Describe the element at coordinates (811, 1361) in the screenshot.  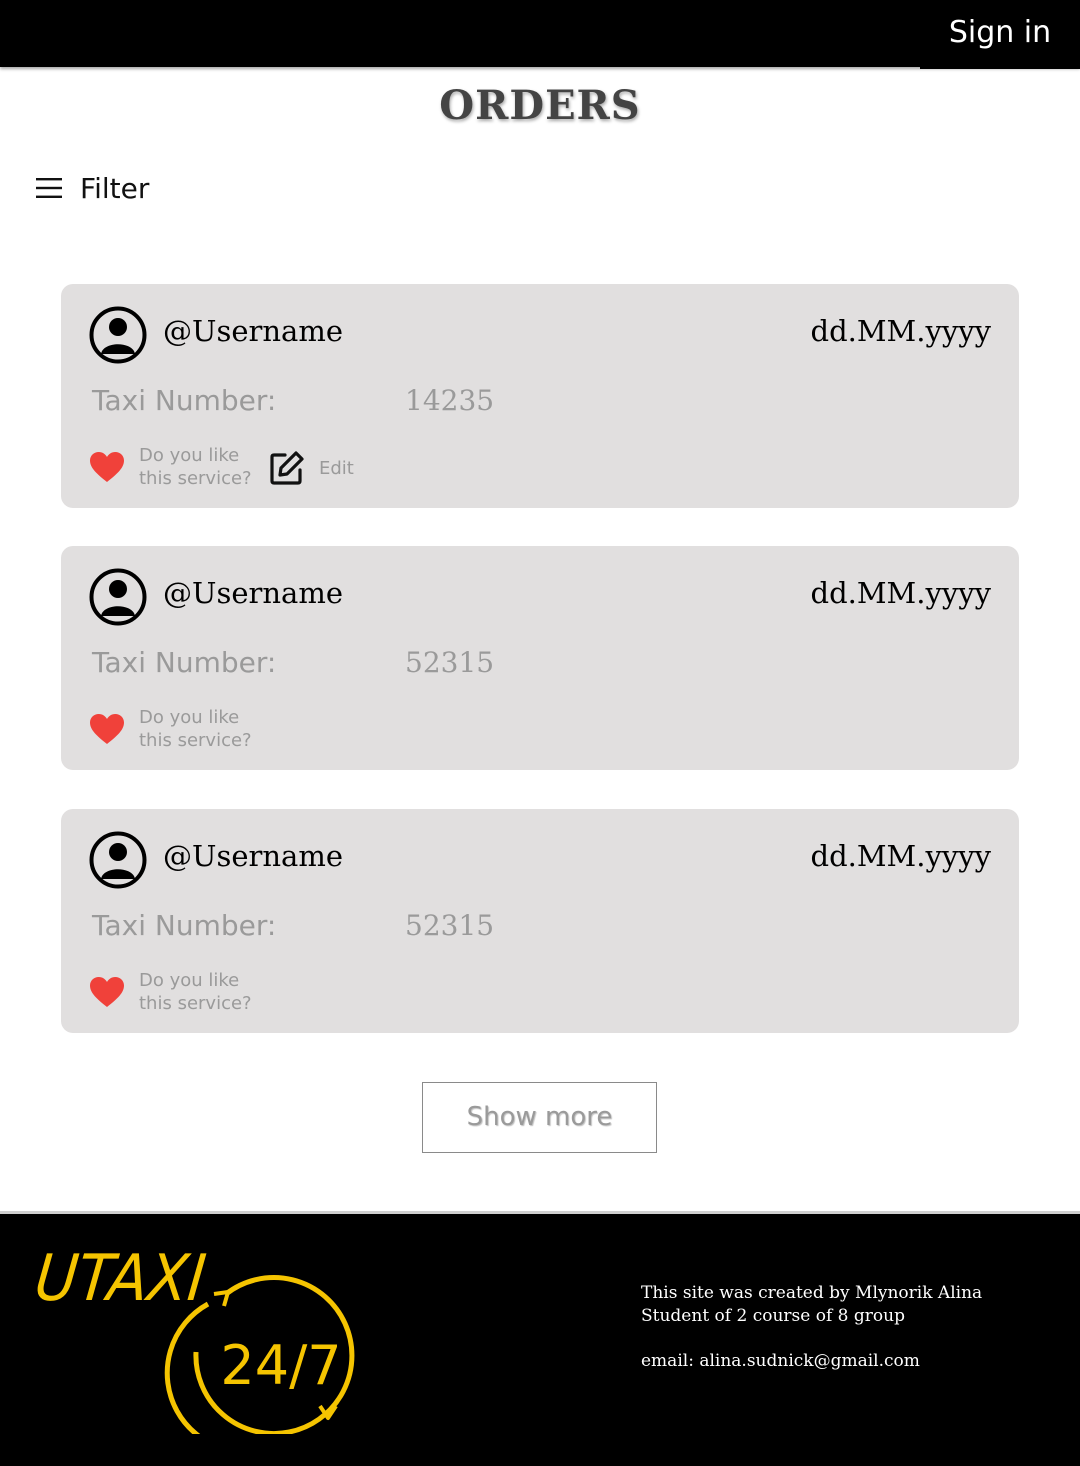
I see `footer-email: email: alina.sudnick@gmail.com` at that location.